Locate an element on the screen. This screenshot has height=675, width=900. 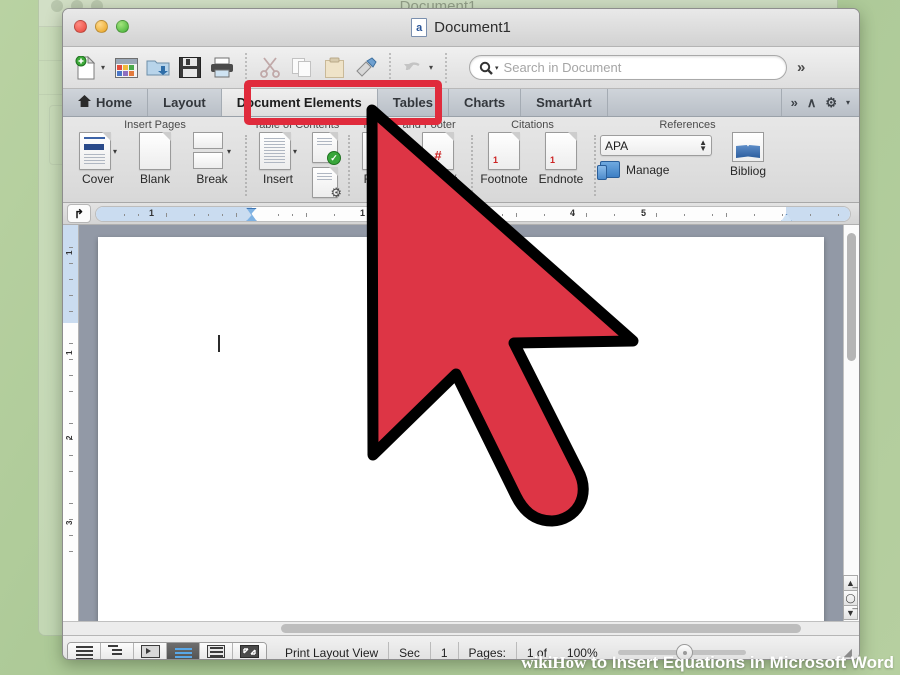
tab-charts-label: Charts is located at coordinates (484, 102).